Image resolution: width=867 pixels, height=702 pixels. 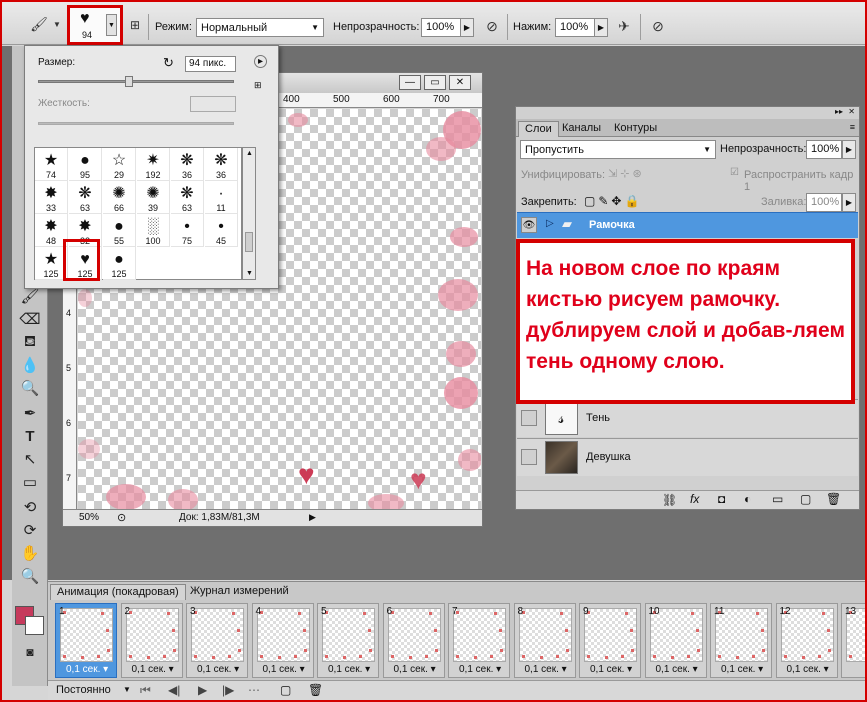 What do you see at coordinates (136, 123) in the screenshot?
I see `hardness-slider` at bounding box center [136, 123].